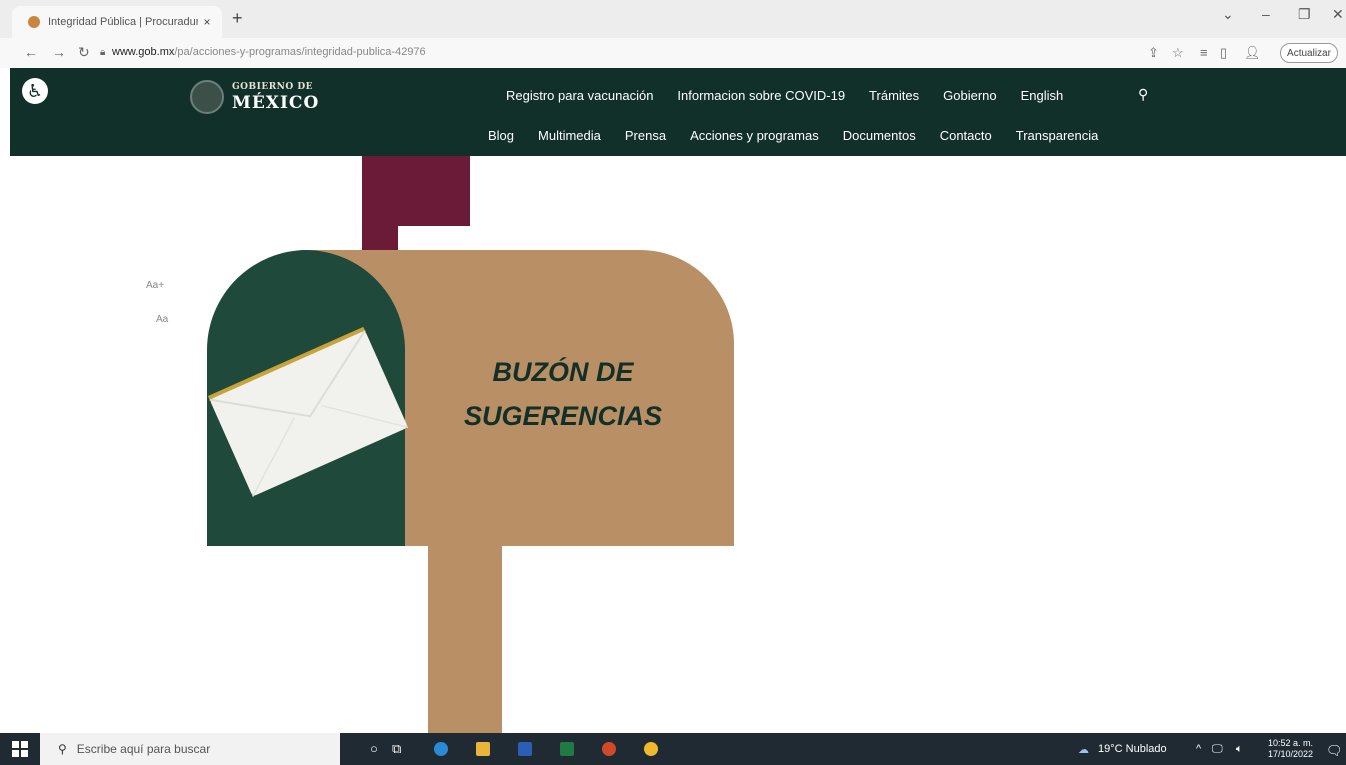 The image size is (1346, 765). I want to click on tab-title: Integridad Pública | Procuradur, so click(123, 22).